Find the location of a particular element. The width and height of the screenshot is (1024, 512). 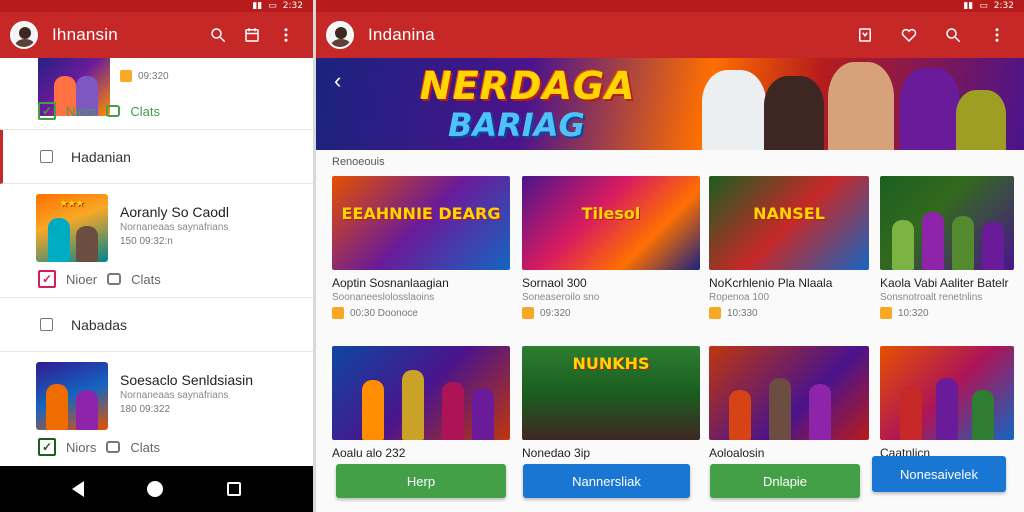

app-bar: Indanina is located at coordinates (670, 35).